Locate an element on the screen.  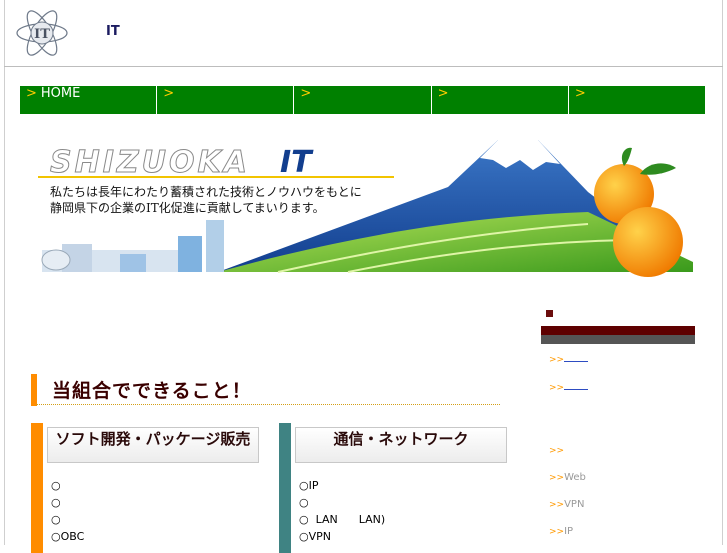
sidebar-link-label: VPN is located at coordinates (574, 504).